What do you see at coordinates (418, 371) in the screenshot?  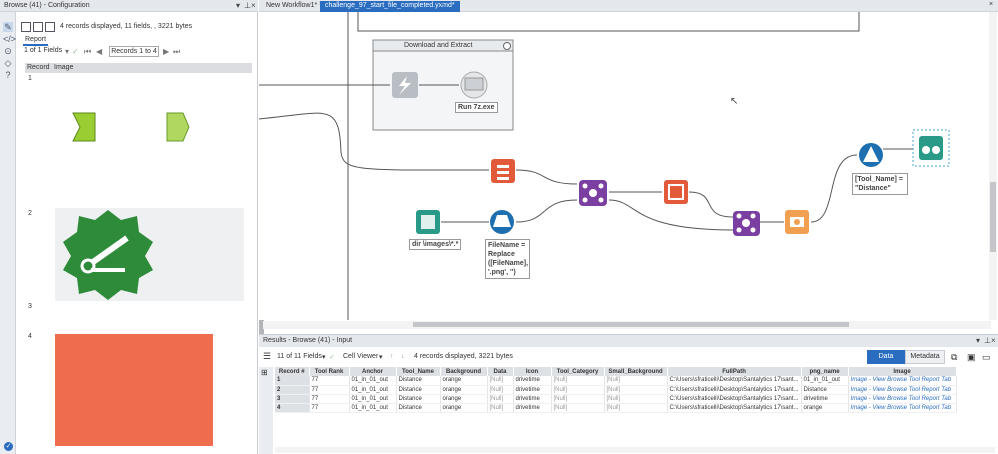 I see `col-tool-name: Tool_Name` at bounding box center [418, 371].